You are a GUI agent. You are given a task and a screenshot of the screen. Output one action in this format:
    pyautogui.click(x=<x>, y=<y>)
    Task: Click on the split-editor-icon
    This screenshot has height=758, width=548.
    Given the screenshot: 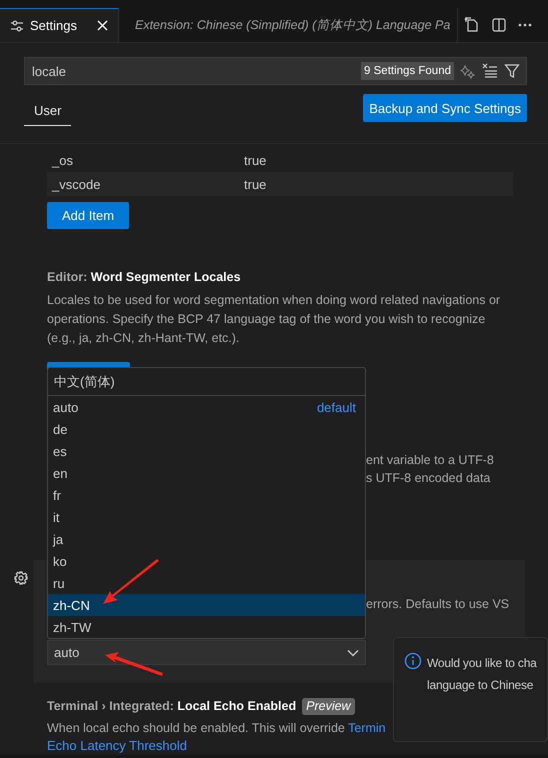 What is the action you would take?
    pyautogui.click(x=499, y=25)
    